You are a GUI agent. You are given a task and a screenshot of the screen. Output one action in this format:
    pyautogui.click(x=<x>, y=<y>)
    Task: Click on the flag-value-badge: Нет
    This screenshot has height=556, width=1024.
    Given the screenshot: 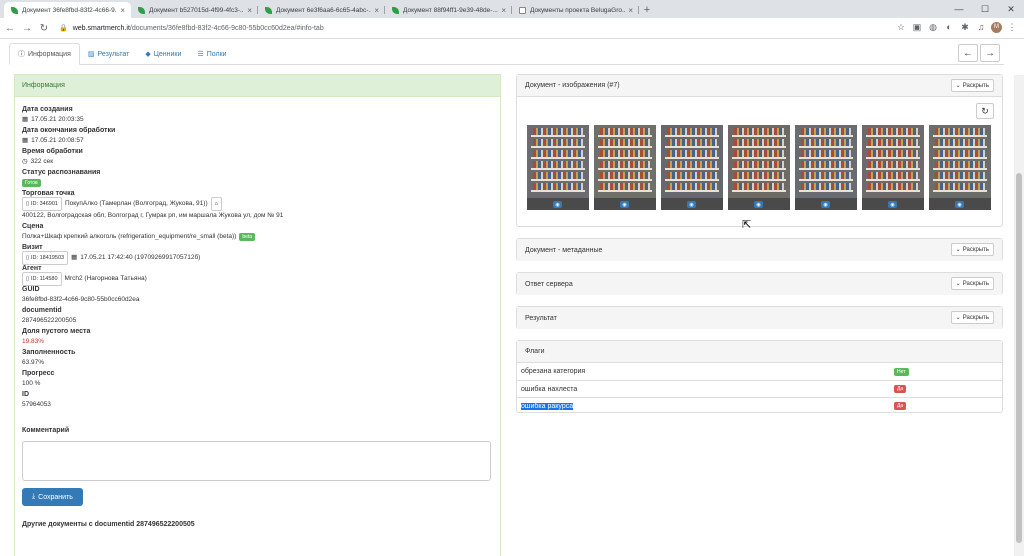 What is the action you would take?
    pyautogui.click(x=901, y=371)
    